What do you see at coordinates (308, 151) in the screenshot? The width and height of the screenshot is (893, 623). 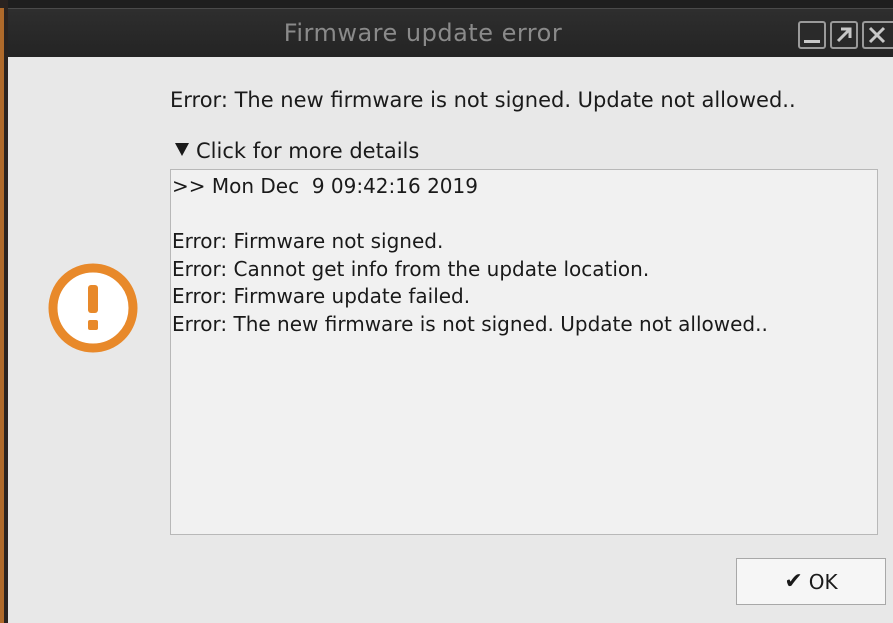 I see `details-toggle-label: Click for more details` at bounding box center [308, 151].